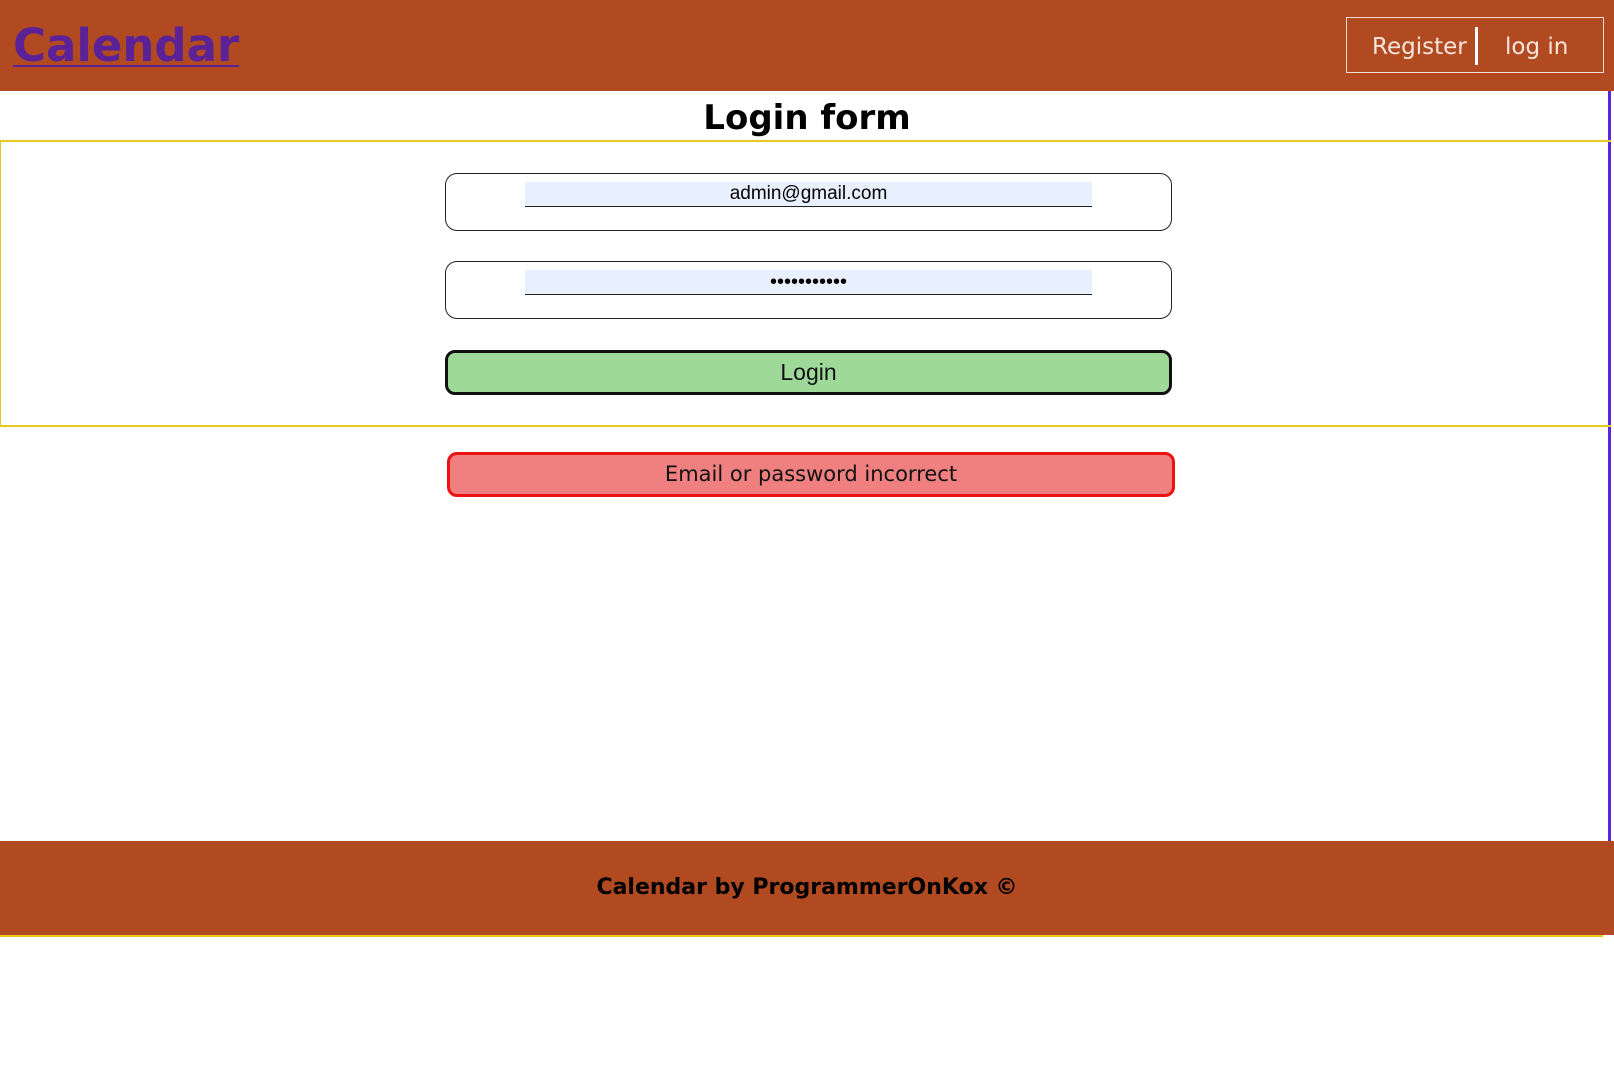 This screenshot has width=1614, height=1085. I want to click on page-title: Login form, so click(807, 118).